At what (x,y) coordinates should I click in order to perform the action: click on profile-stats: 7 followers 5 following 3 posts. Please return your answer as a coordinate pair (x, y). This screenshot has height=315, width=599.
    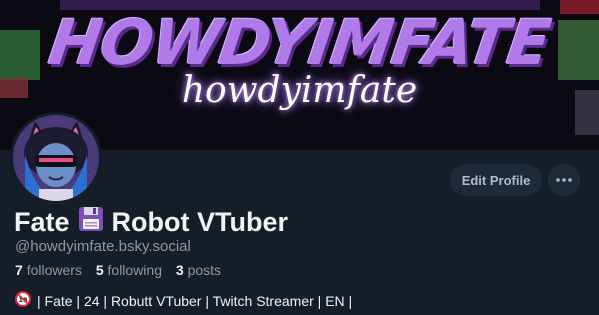
    Looking at the image, I should click on (123, 270).